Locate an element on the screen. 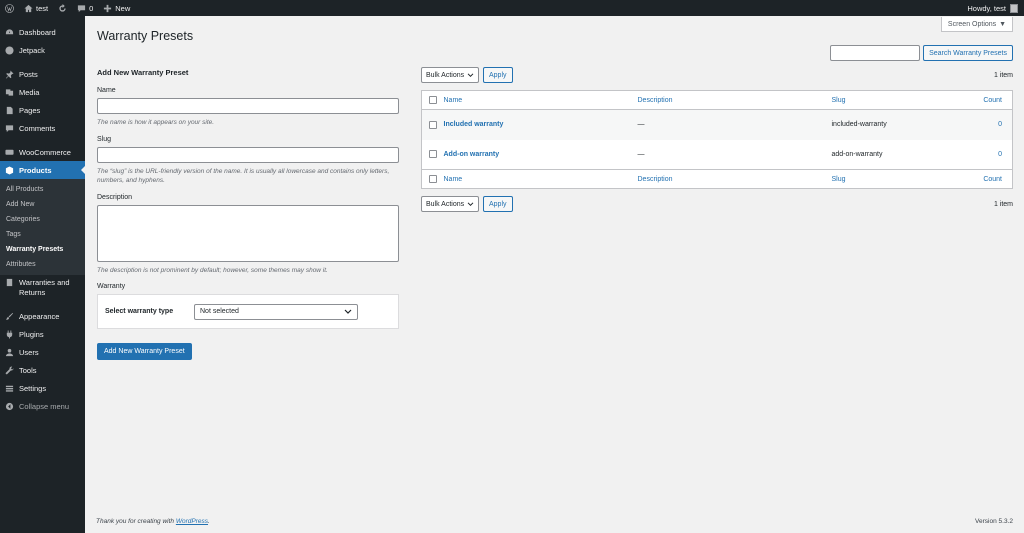  menu-users: Users is located at coordinates (42, 352).